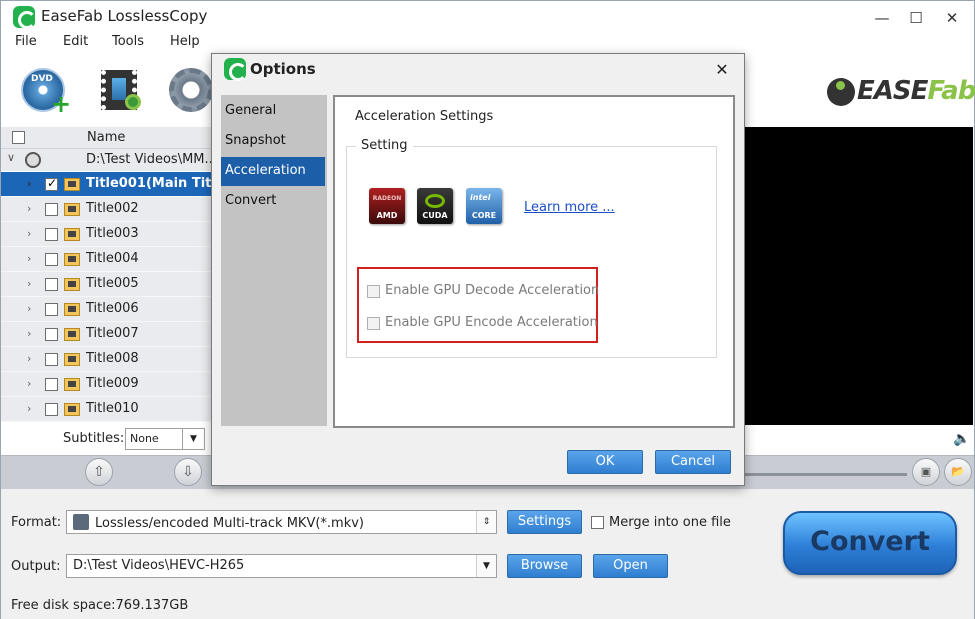 The height and width of the screenshot is (619, 975). What do you see at coordinates (958, 472) in the screenshot?
I see `open-folder-icon: 📂` at bounding box center [958, 472].